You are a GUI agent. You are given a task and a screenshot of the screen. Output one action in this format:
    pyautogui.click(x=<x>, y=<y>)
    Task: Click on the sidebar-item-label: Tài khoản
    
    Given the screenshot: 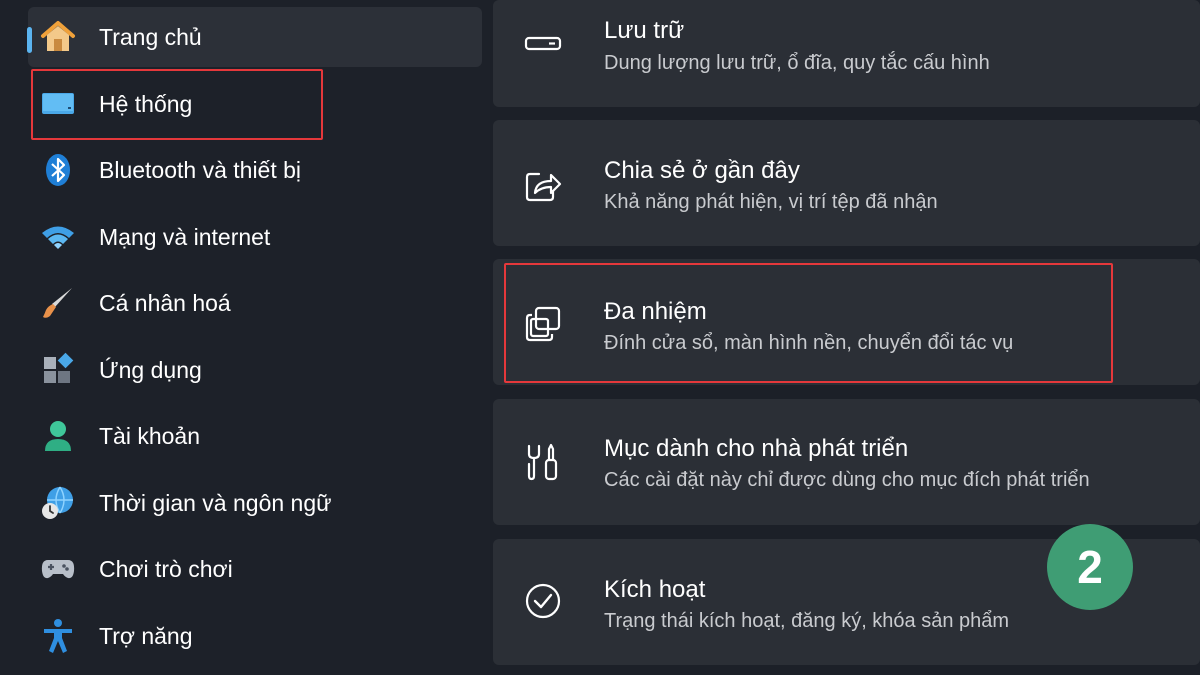 What is the action you would take?
    pyautogui.click(x=150, y=436)
    